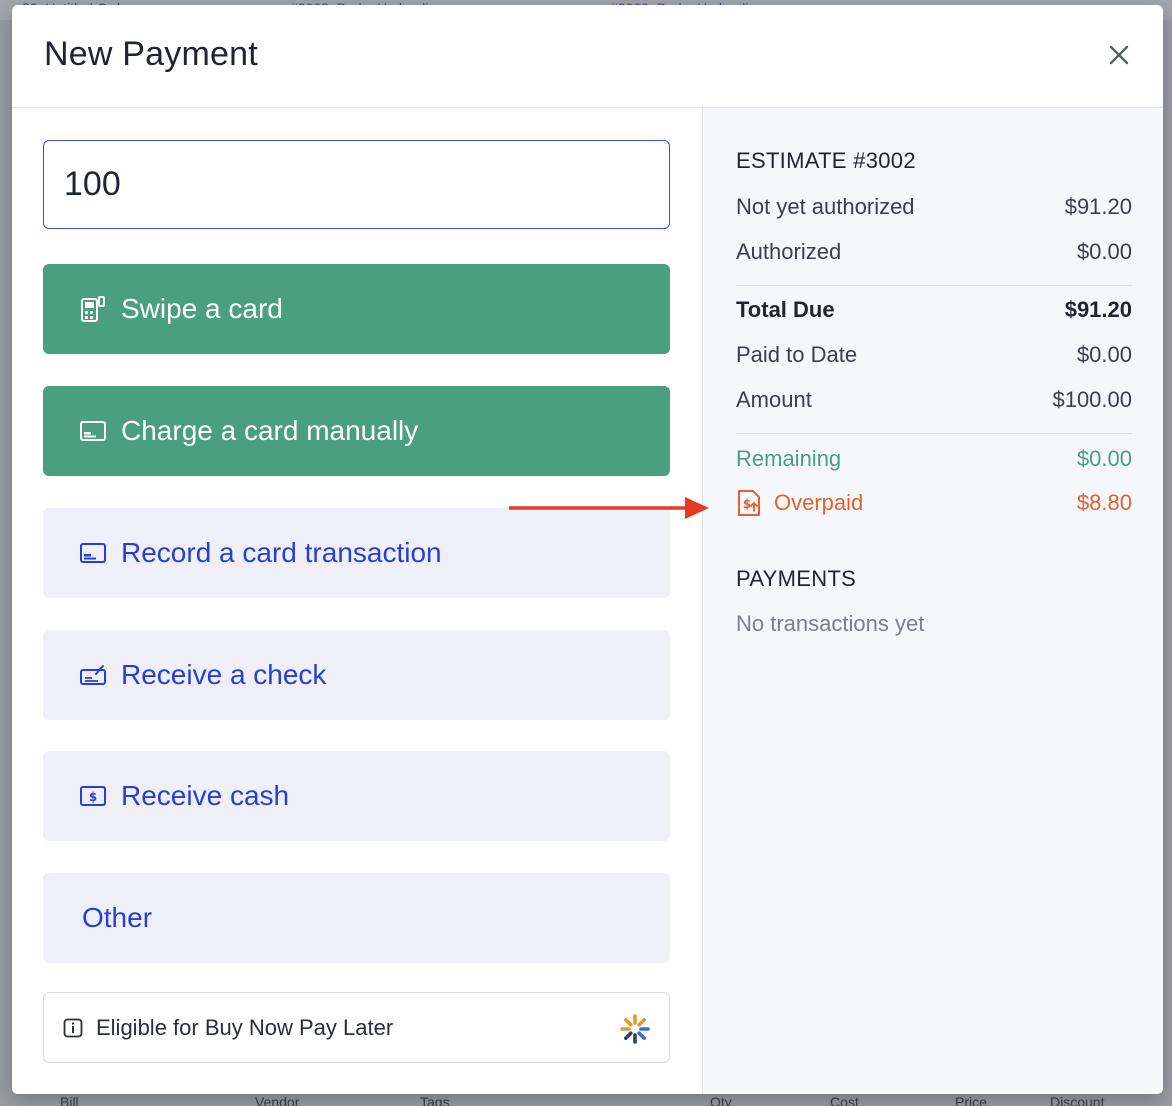 The height and width of the screenshot is (1106, 1172). What do you see at coordinates (934, 459) in the screenshot?
I see `summary-row-remaining: Remaining $0.00` at bounding box center [934, 459].